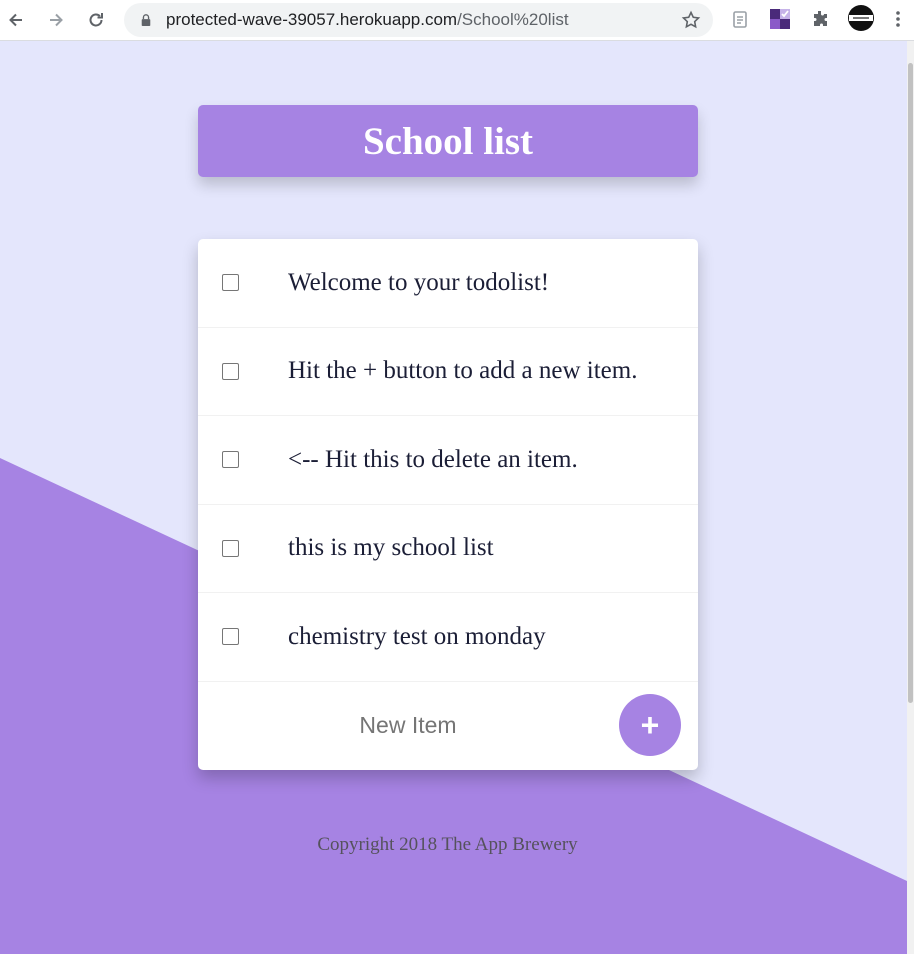 Image resolution: width=914 pixels, height=954 pixels. What do you see at coordinates (740, 19) in the screenshot?
I see `tab-search-icon` at bounding box center [740, 19].